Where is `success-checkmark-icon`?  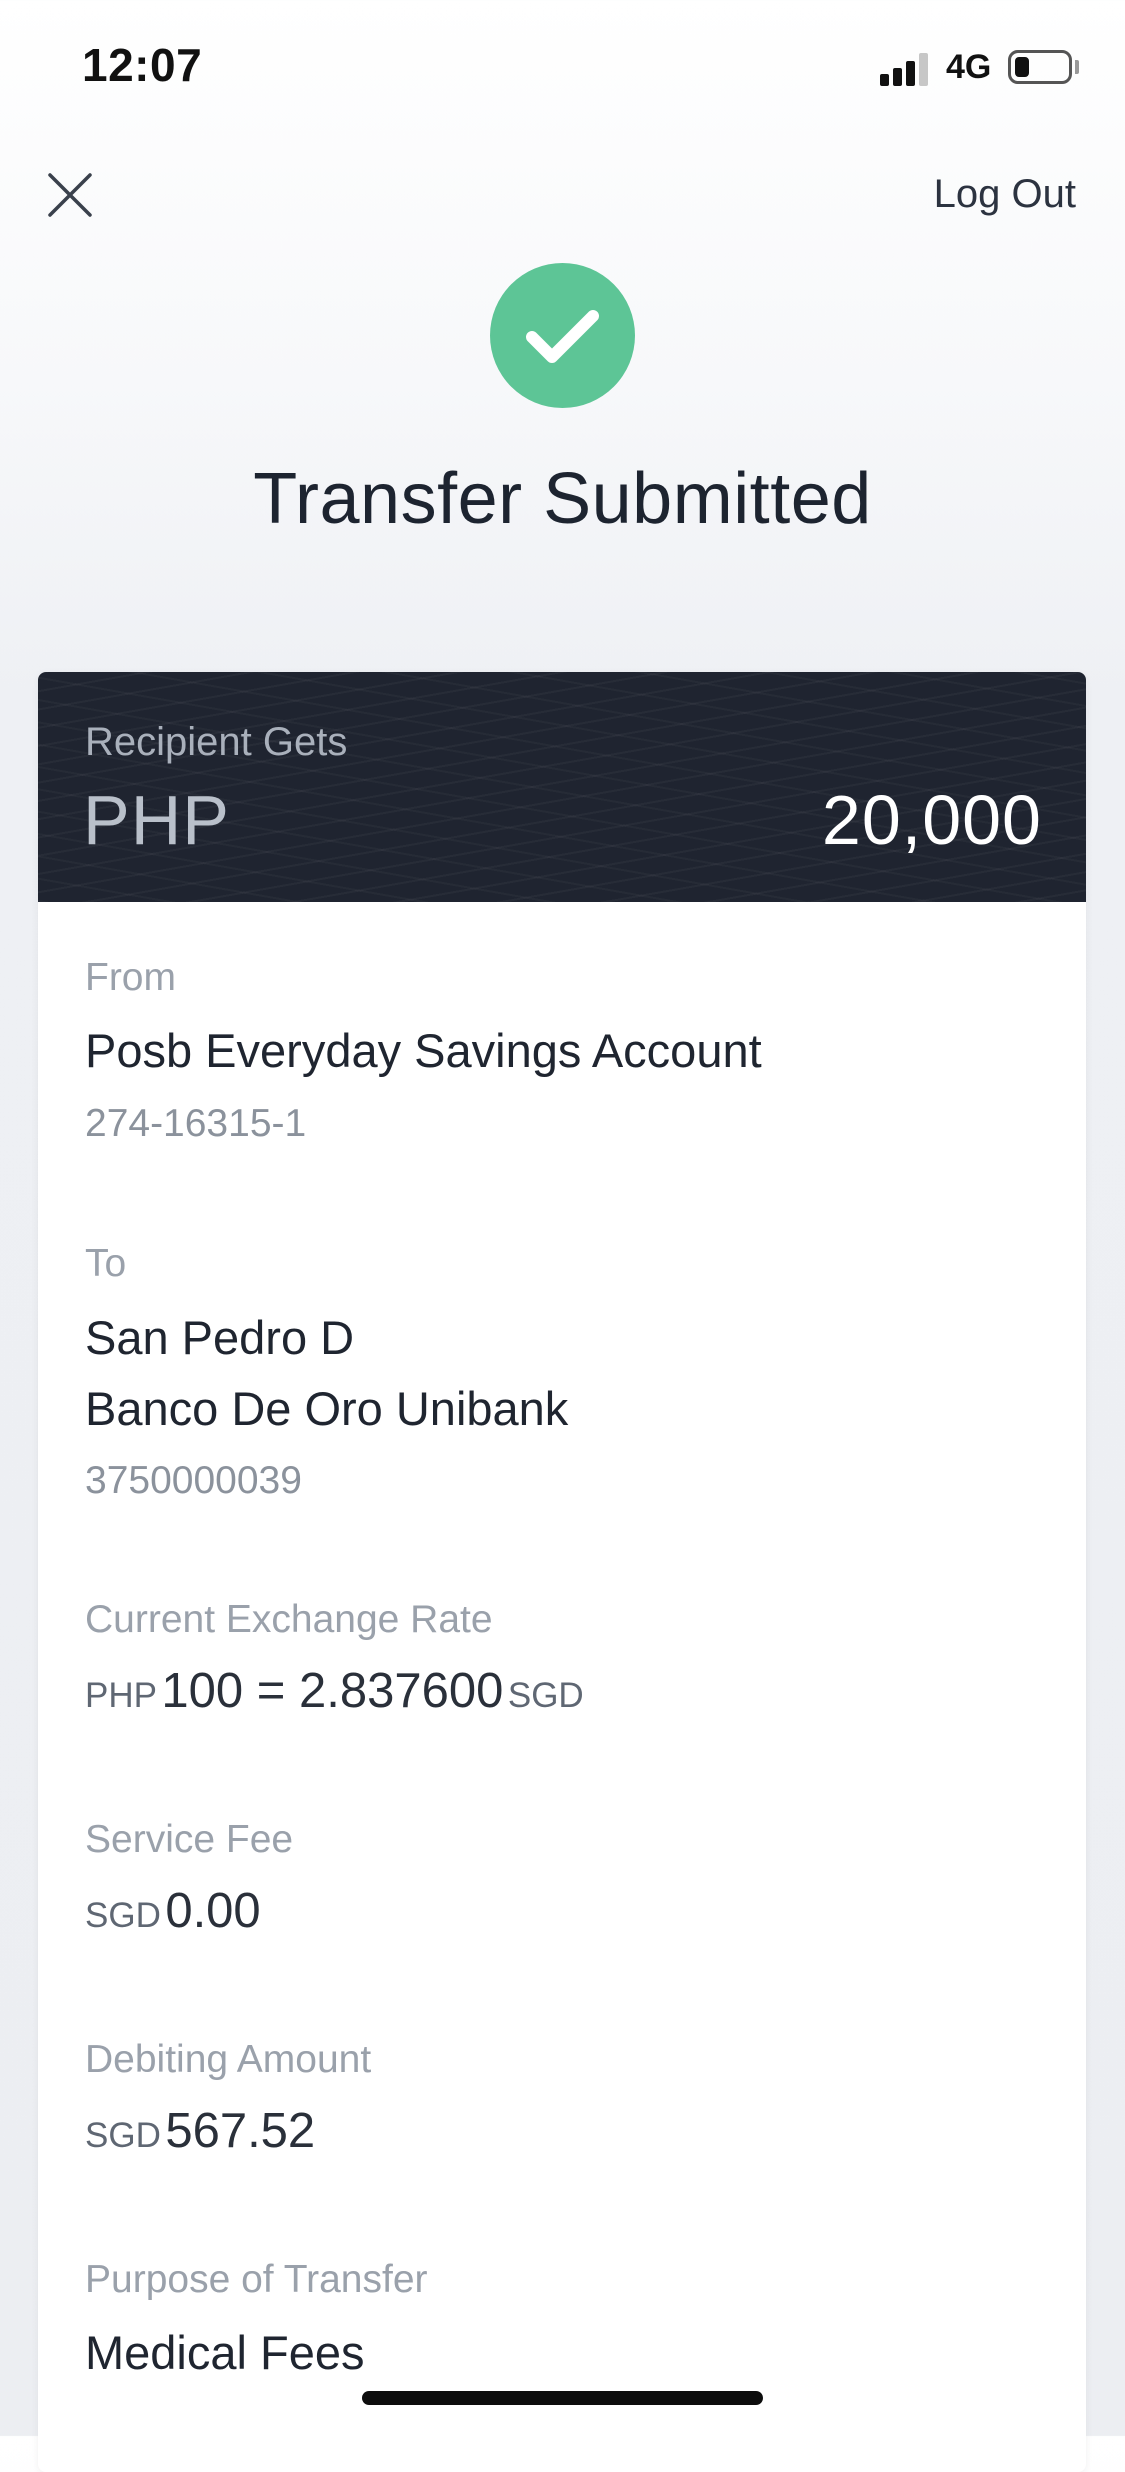 success-checkmark-icon is located at coordinates (562, 335).